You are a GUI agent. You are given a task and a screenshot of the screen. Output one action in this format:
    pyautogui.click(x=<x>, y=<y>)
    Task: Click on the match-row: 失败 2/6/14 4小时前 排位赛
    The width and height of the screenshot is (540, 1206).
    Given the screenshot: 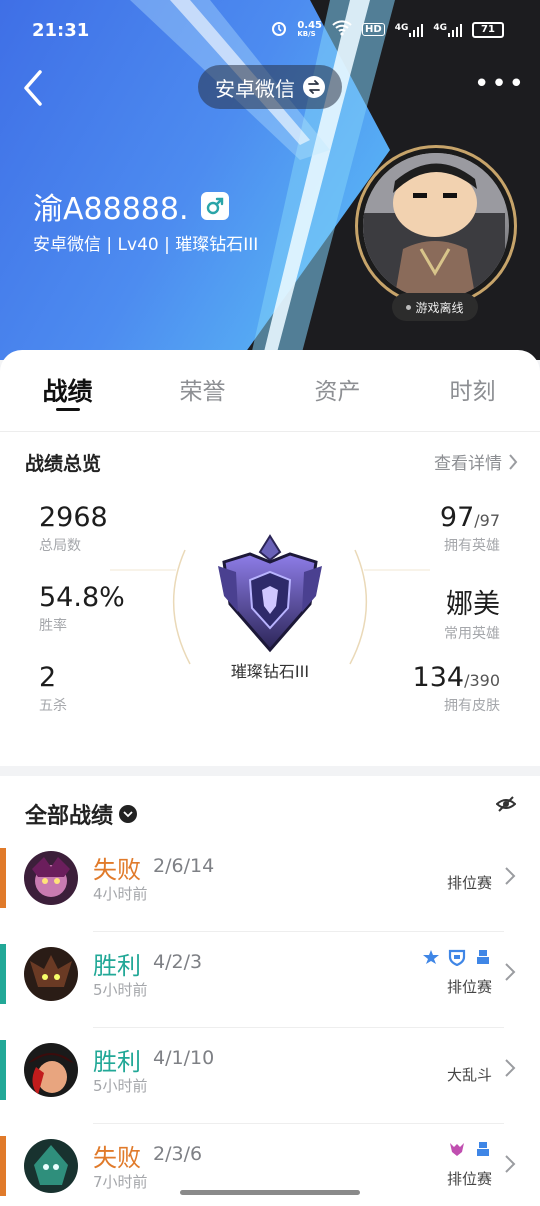 What is the action you would take?
    pyautogui.click(x=270, y=896)
    